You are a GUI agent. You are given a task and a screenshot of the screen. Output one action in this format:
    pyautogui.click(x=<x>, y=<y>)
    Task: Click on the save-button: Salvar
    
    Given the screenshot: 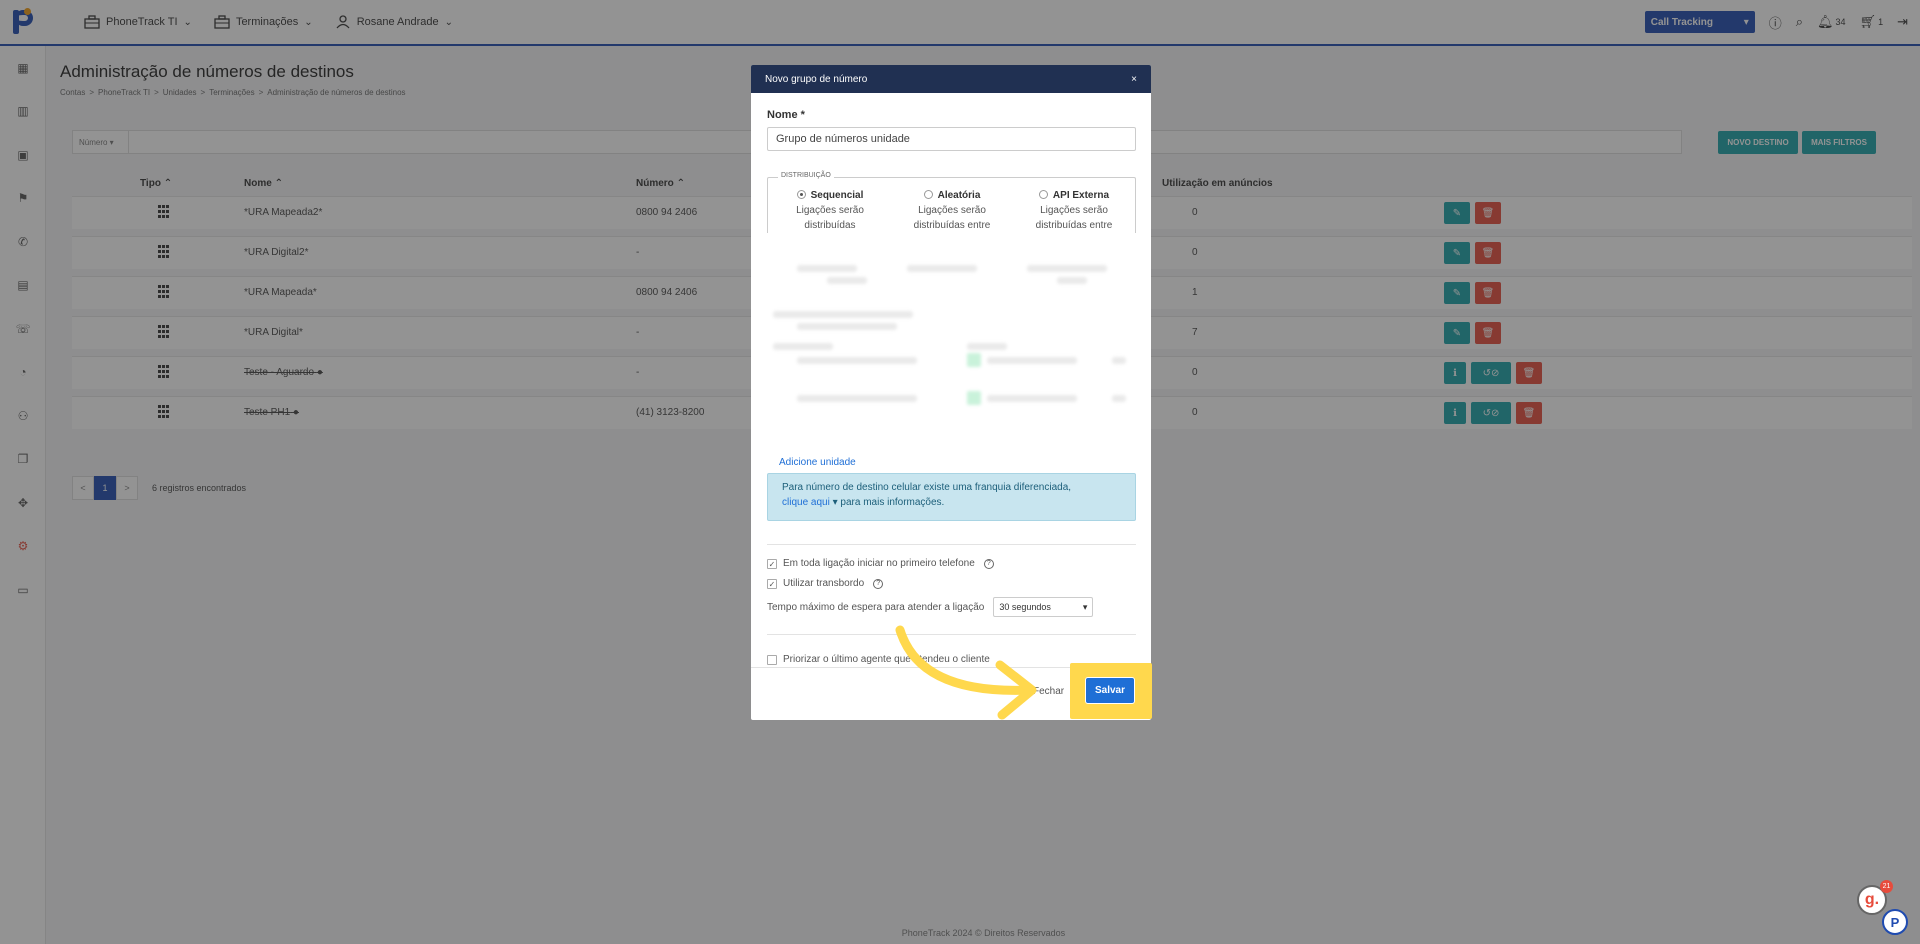 What is the action you would take?
    pyautogui.click(x=1110, y=690)
    